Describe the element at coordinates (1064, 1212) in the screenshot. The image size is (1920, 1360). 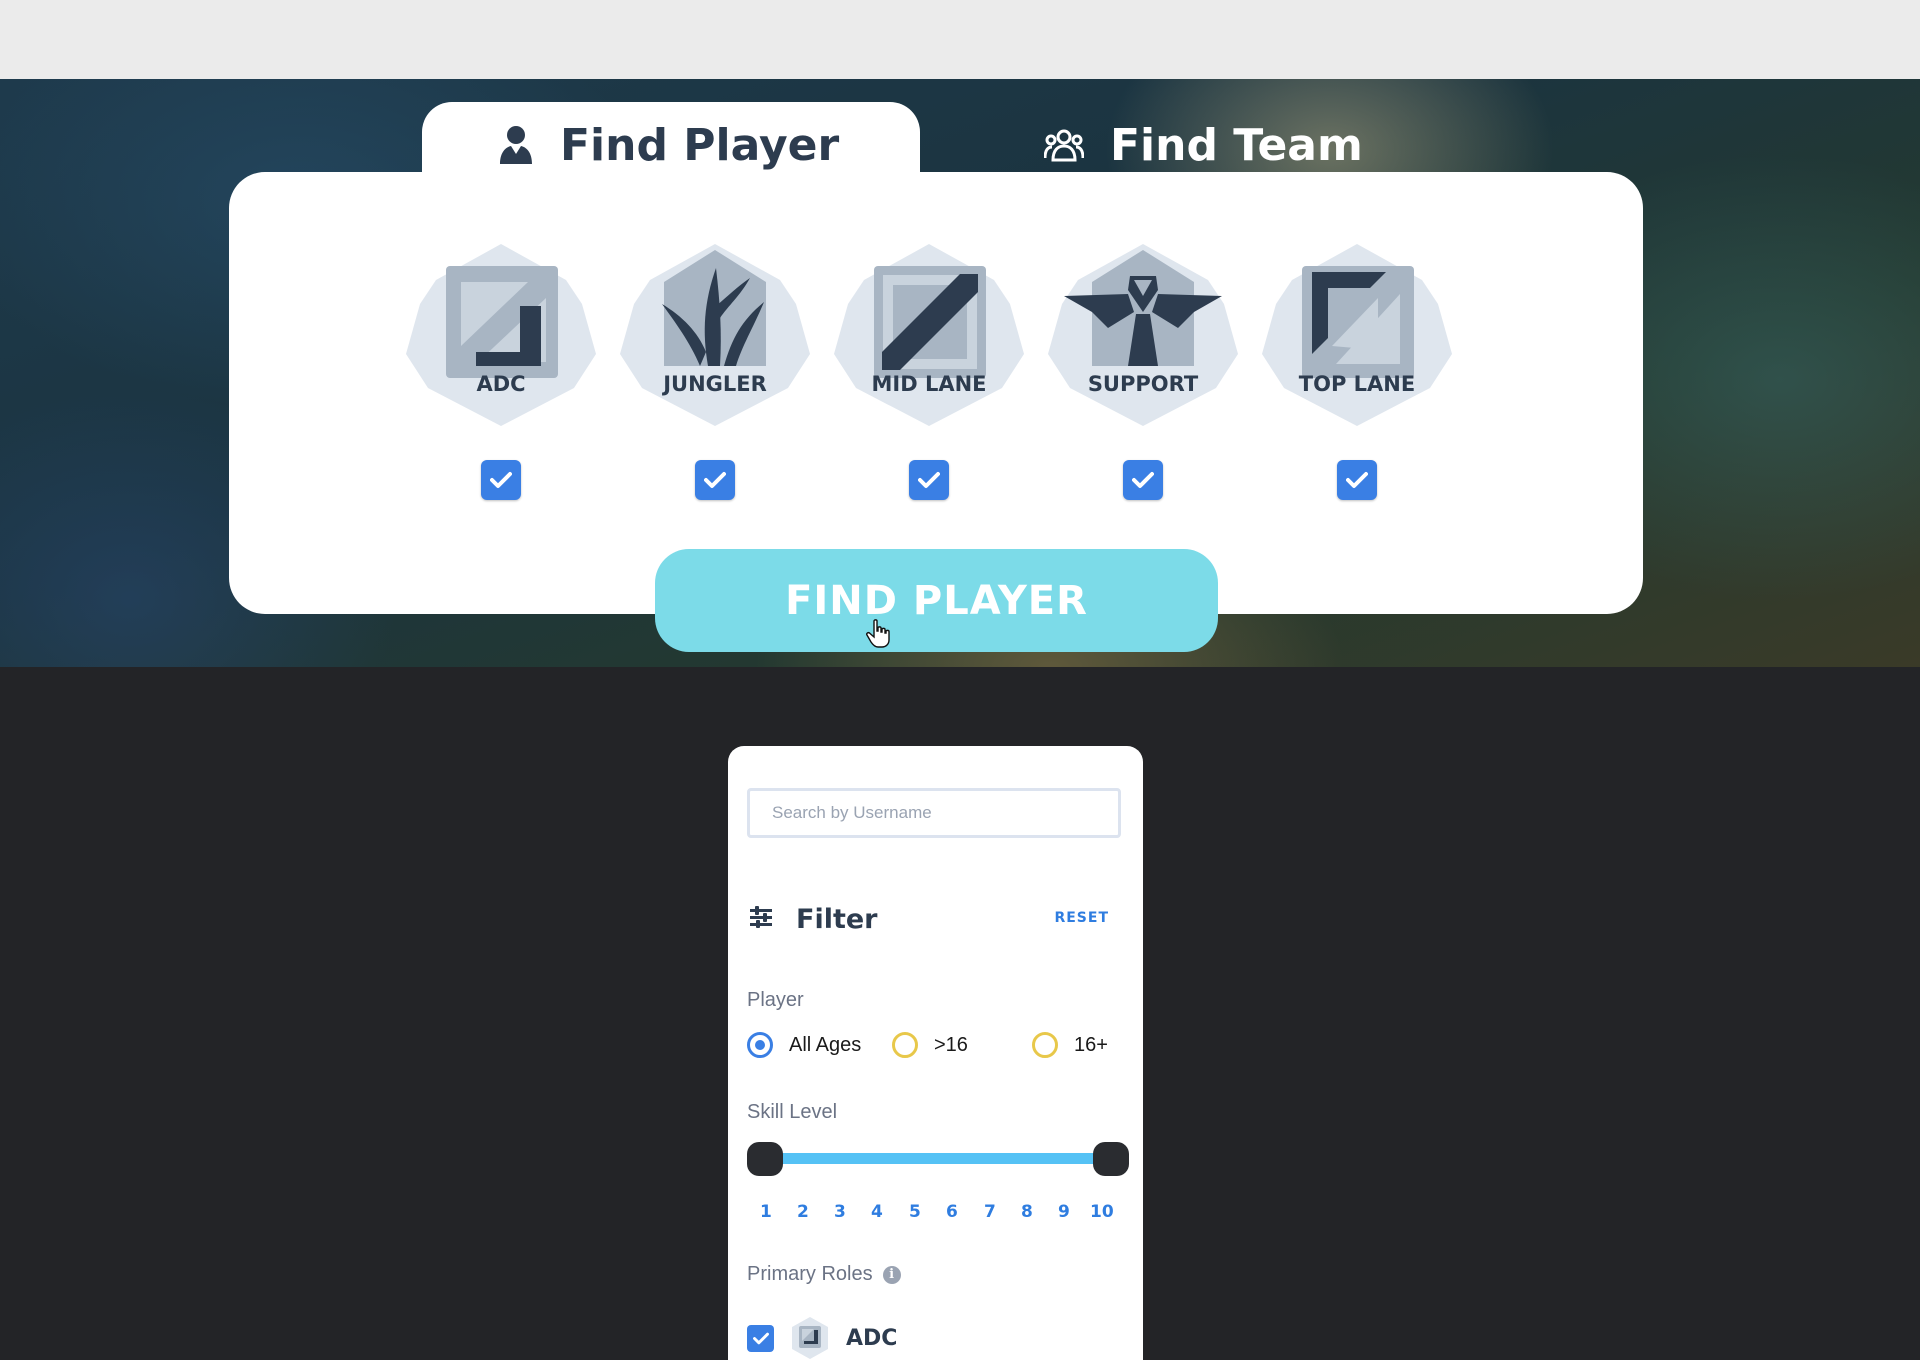
I see `skill-tick: 9` at that location.